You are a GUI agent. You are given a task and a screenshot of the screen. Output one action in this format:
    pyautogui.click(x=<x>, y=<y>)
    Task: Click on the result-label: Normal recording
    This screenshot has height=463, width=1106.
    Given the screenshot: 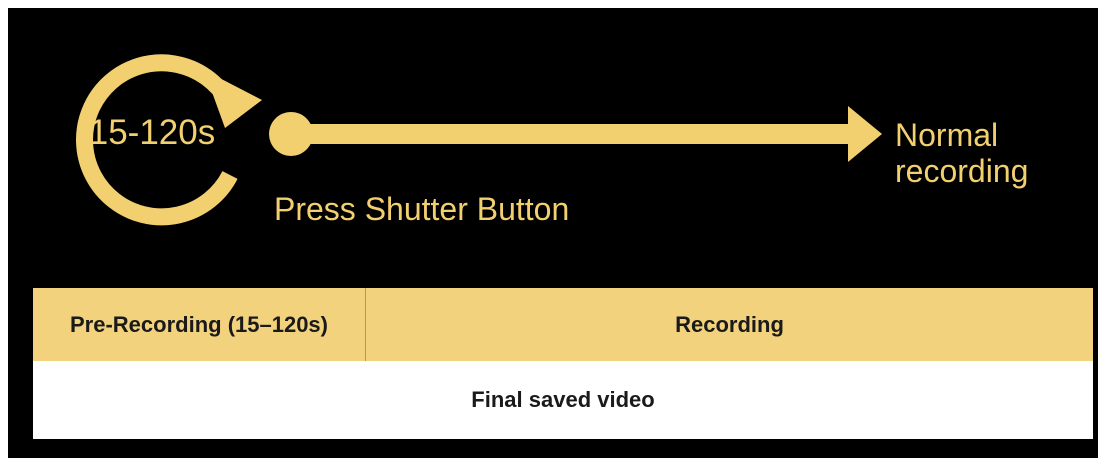 What is the action you would take?
    pyautogui.click(x=962, y=153)
    